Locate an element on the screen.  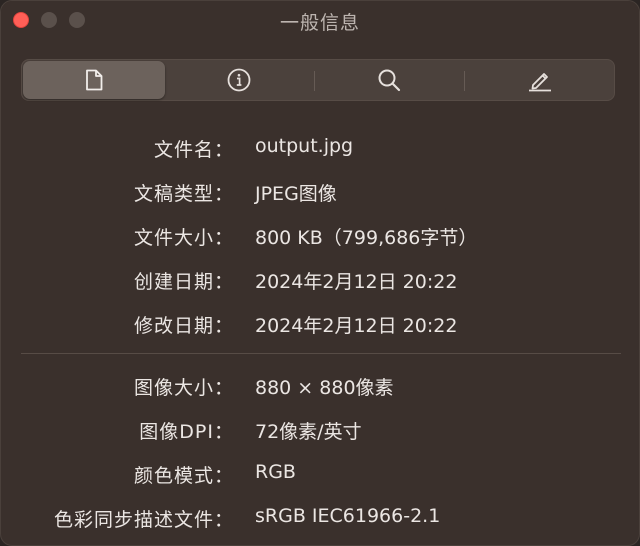
search-icon is located at coordinates (389, 80).